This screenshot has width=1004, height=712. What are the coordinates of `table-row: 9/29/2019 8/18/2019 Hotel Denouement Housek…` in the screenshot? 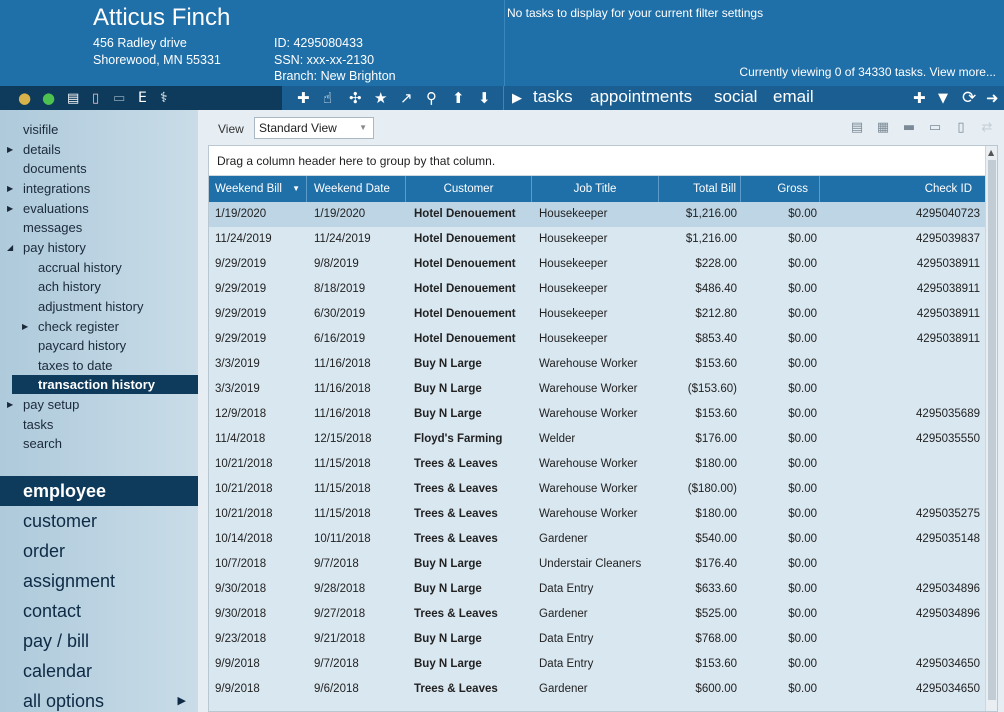 It's located at (597, 289).